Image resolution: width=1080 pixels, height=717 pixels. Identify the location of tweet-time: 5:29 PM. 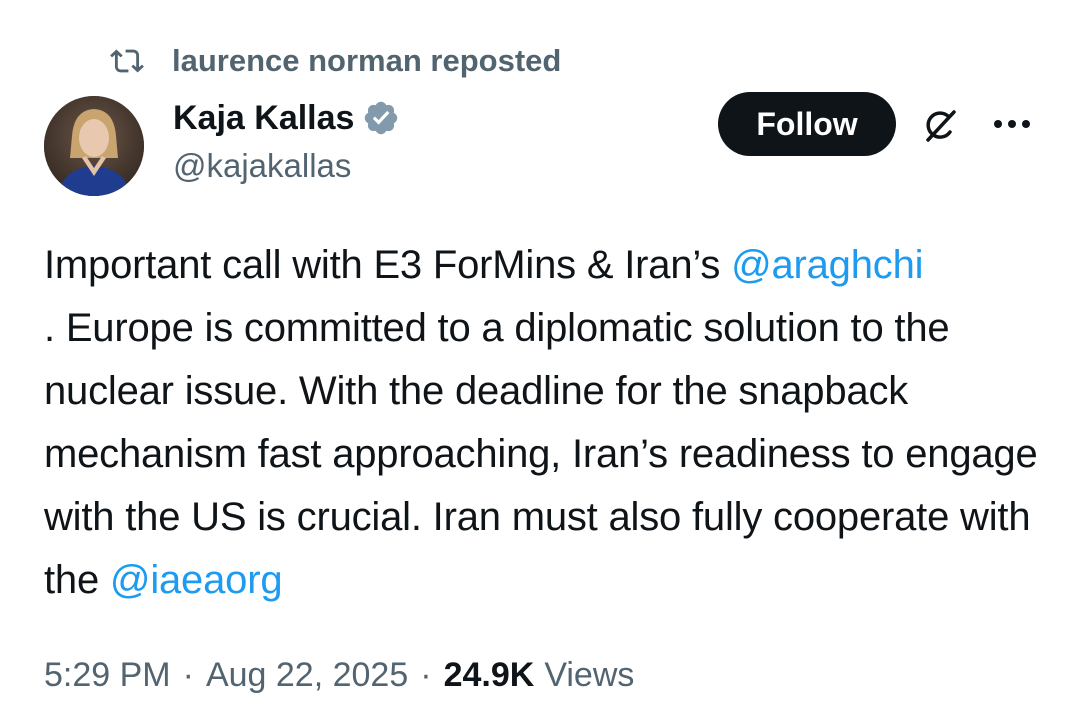
(107, 675).